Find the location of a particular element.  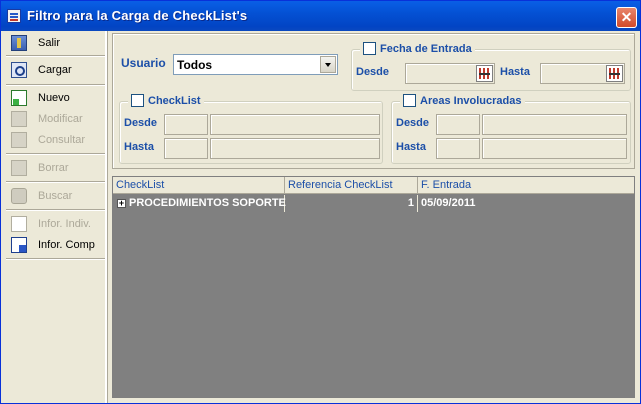

sidebar-item-cargar: Cargar is located at coordinates (55, 70).